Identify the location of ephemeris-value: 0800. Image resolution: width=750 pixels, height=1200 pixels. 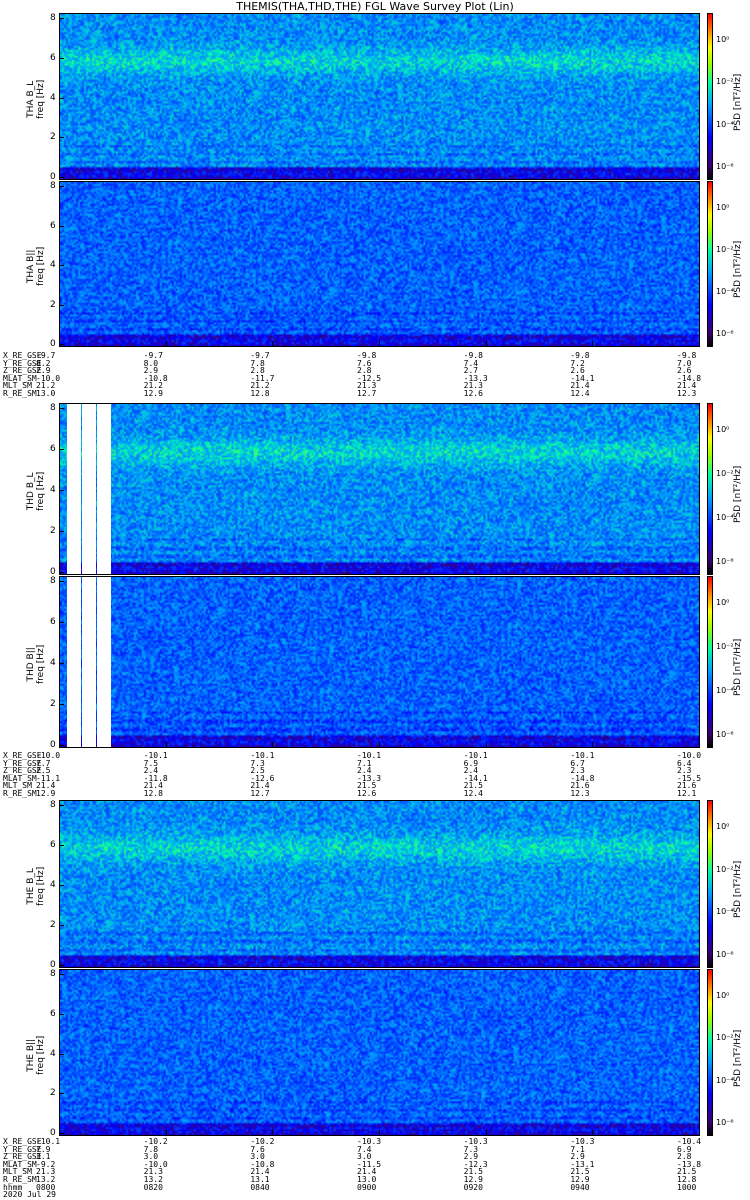
(46, 1187).